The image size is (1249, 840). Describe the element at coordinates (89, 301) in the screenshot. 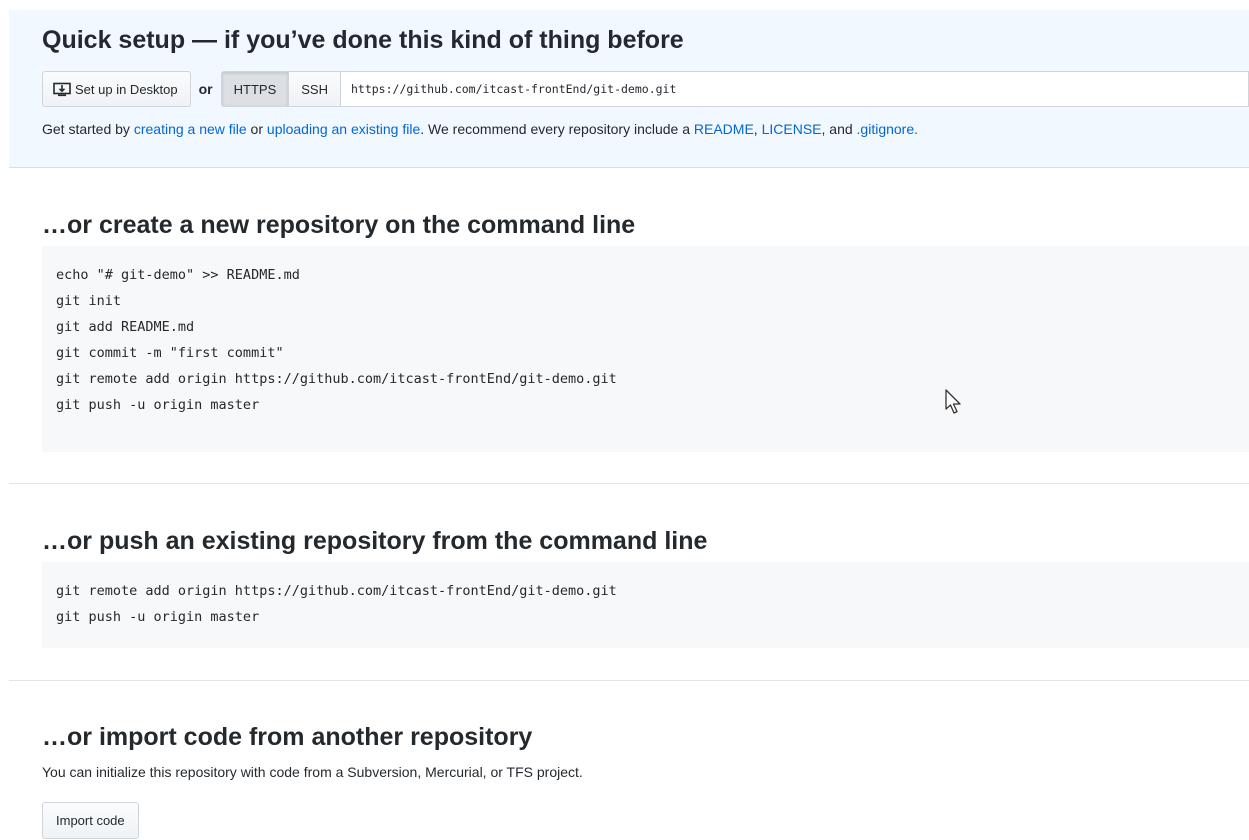

I see `code-line: git init` at that location.